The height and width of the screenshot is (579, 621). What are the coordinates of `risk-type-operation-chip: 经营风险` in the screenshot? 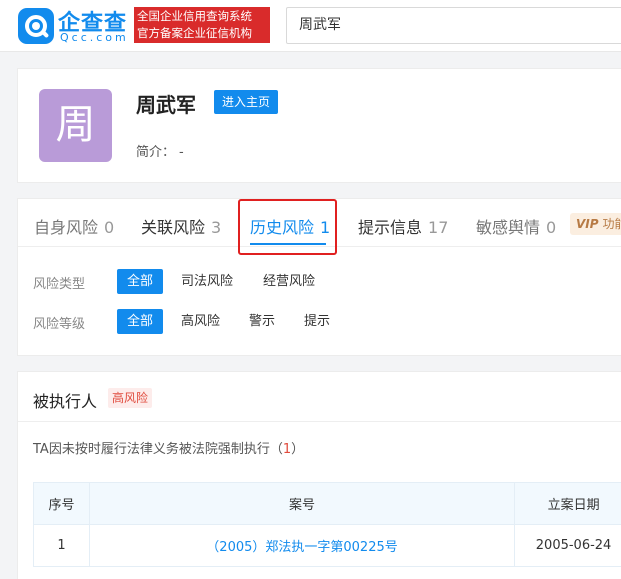 It's located at (289, 281).